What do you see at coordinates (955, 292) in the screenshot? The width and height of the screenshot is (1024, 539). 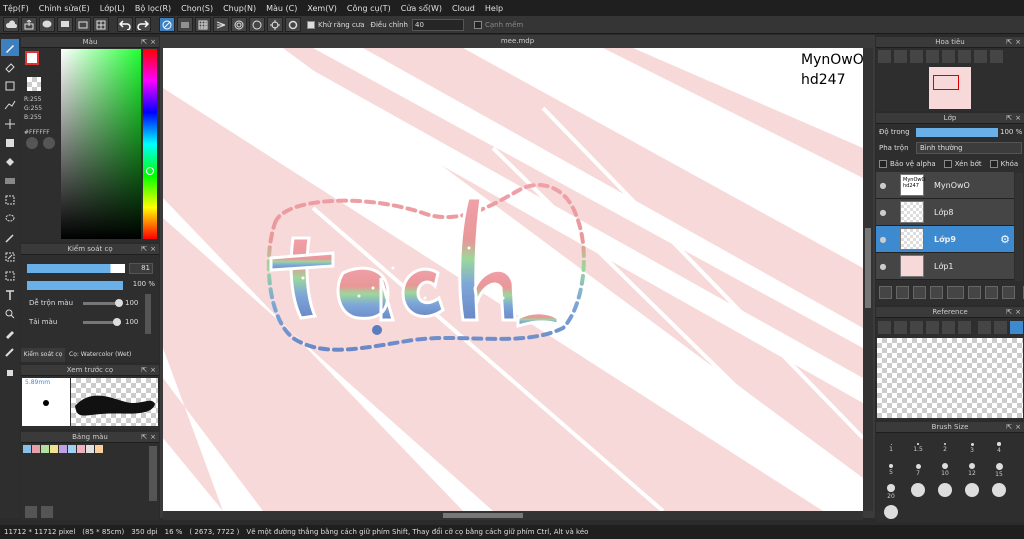 I see `add-layer-dropdown-icon` at bounding box center [955, 292].